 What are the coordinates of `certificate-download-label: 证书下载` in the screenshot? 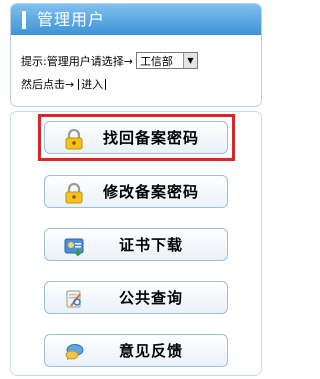 It's located at (150, 245).